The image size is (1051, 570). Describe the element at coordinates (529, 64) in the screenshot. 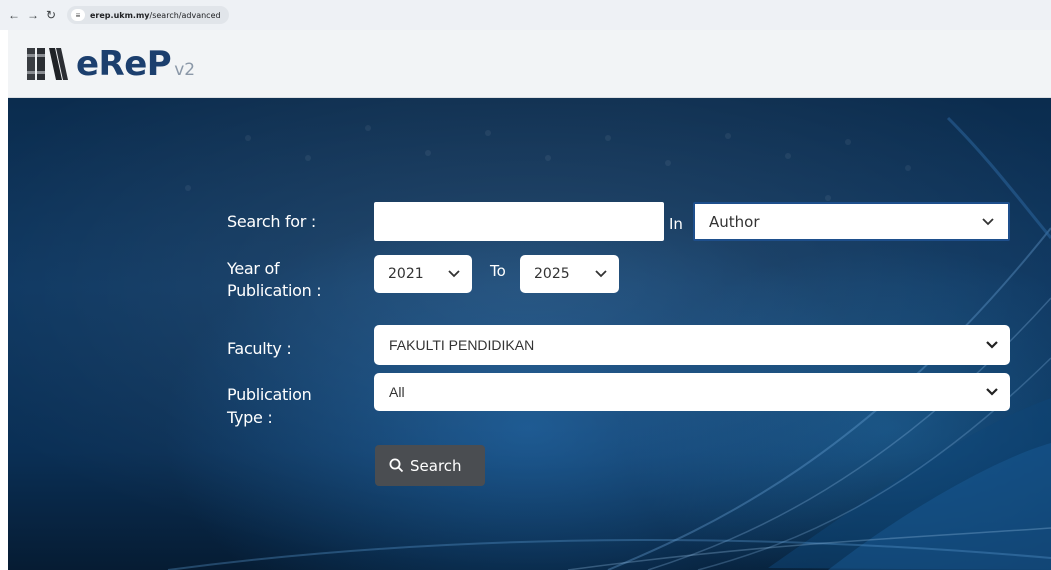

I see `site-header: eReP v2` at that location.